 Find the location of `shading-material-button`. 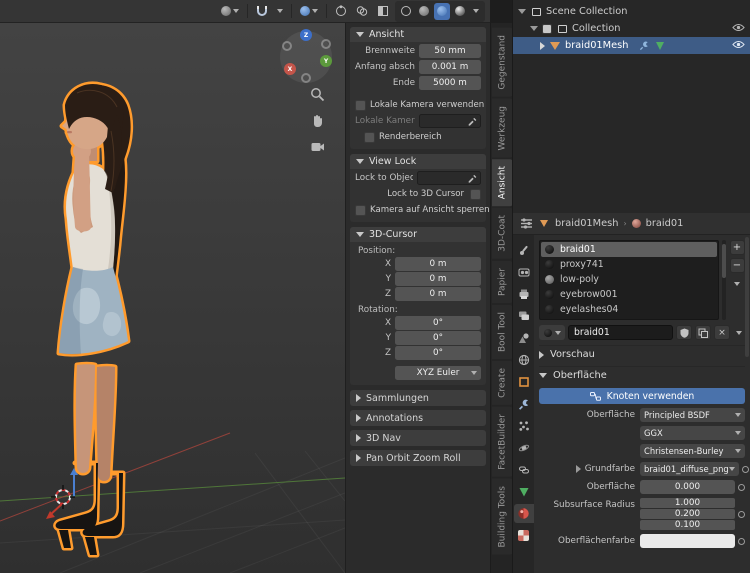

shading-material-button is located at coordinates (442, 11).